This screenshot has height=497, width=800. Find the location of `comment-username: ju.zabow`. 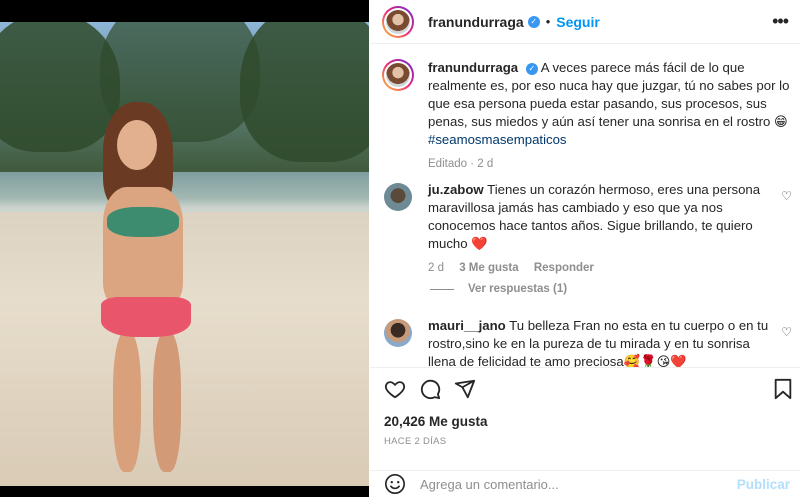

comment-username: ju.zabow is located at coordinates (456, 189).